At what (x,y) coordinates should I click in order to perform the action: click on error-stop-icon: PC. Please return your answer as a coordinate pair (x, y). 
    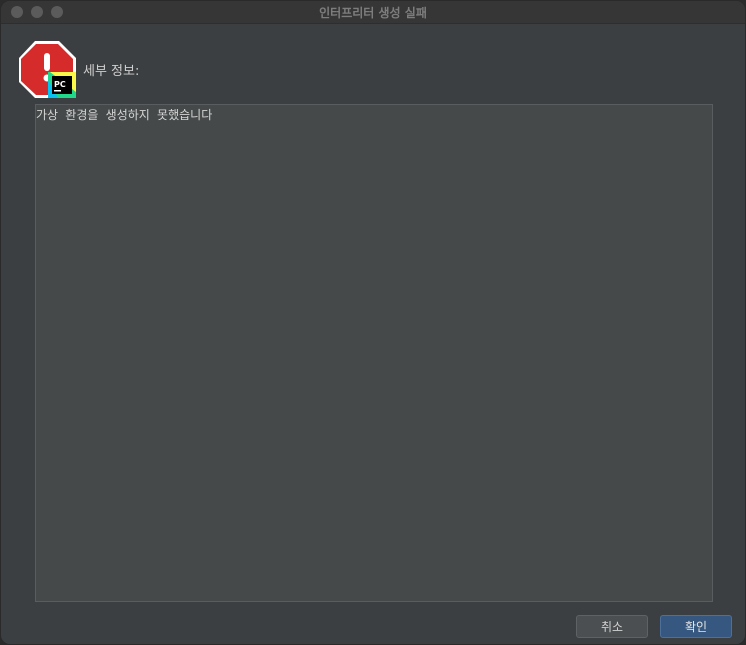
    Looking at the image, I should click on (47, 69).